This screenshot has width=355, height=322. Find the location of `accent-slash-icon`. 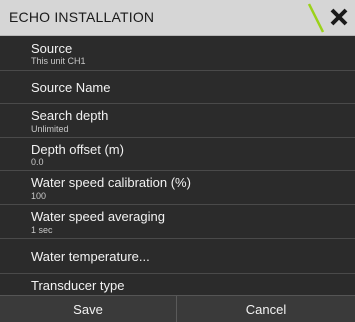

accent-slash-icon is located at coordinates (316, 18).